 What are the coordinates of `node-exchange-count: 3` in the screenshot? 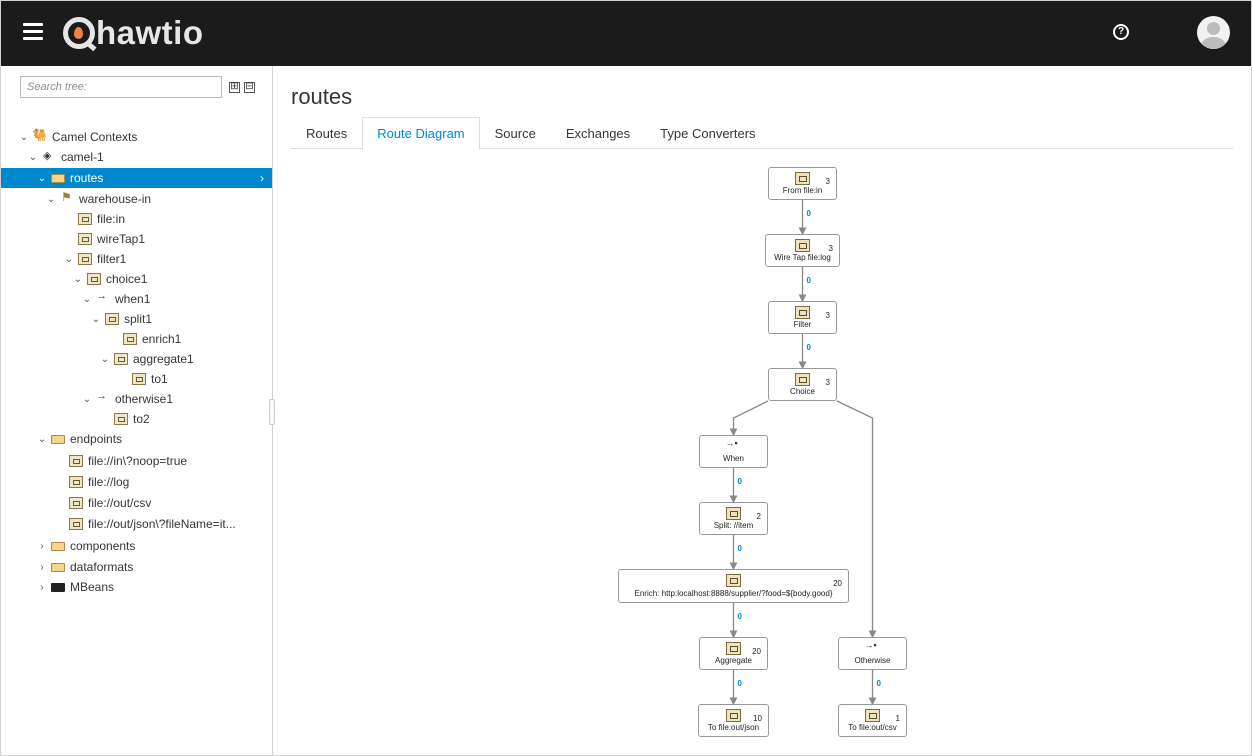 It's located at (827, 181).